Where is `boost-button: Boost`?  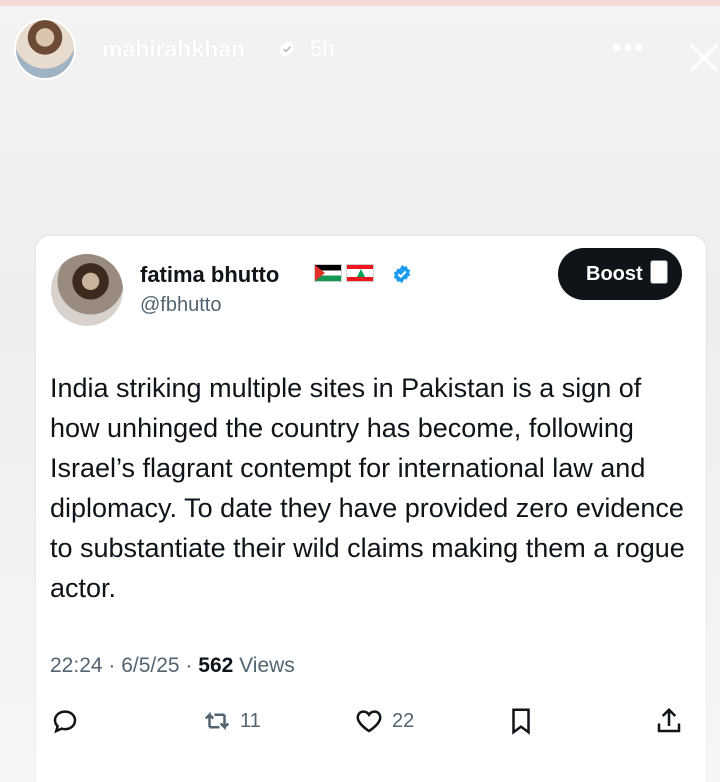
boost-button: Boost is located at coordinates (620, 274).